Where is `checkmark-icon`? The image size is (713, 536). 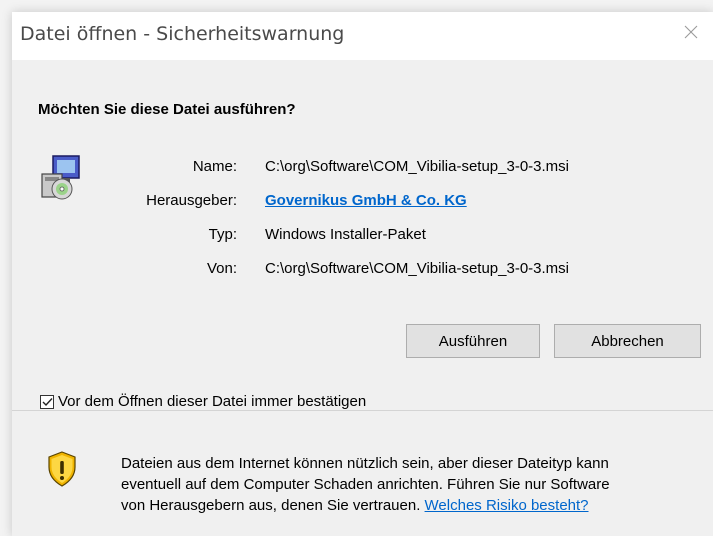 checkmark-icon is located at coordinates (47, 401).